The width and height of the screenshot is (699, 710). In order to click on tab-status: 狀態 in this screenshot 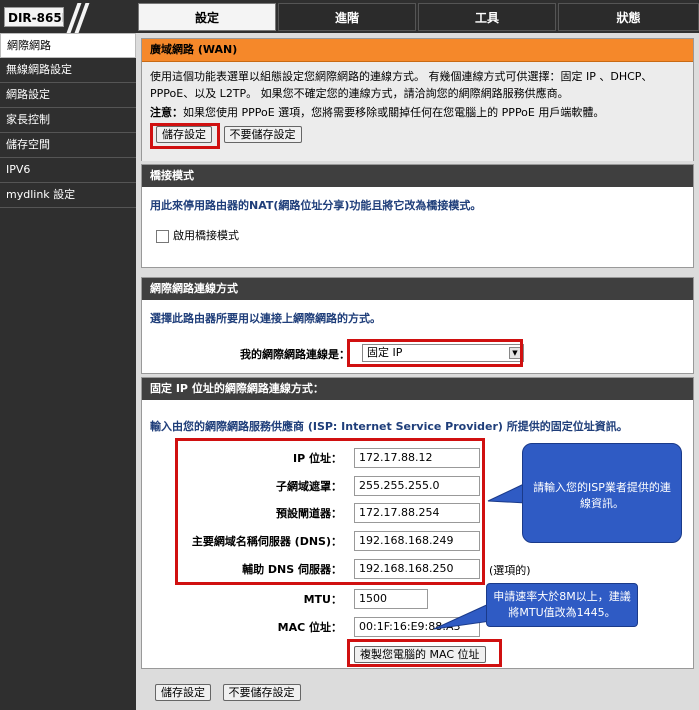, I will do `click(628, 17)`.